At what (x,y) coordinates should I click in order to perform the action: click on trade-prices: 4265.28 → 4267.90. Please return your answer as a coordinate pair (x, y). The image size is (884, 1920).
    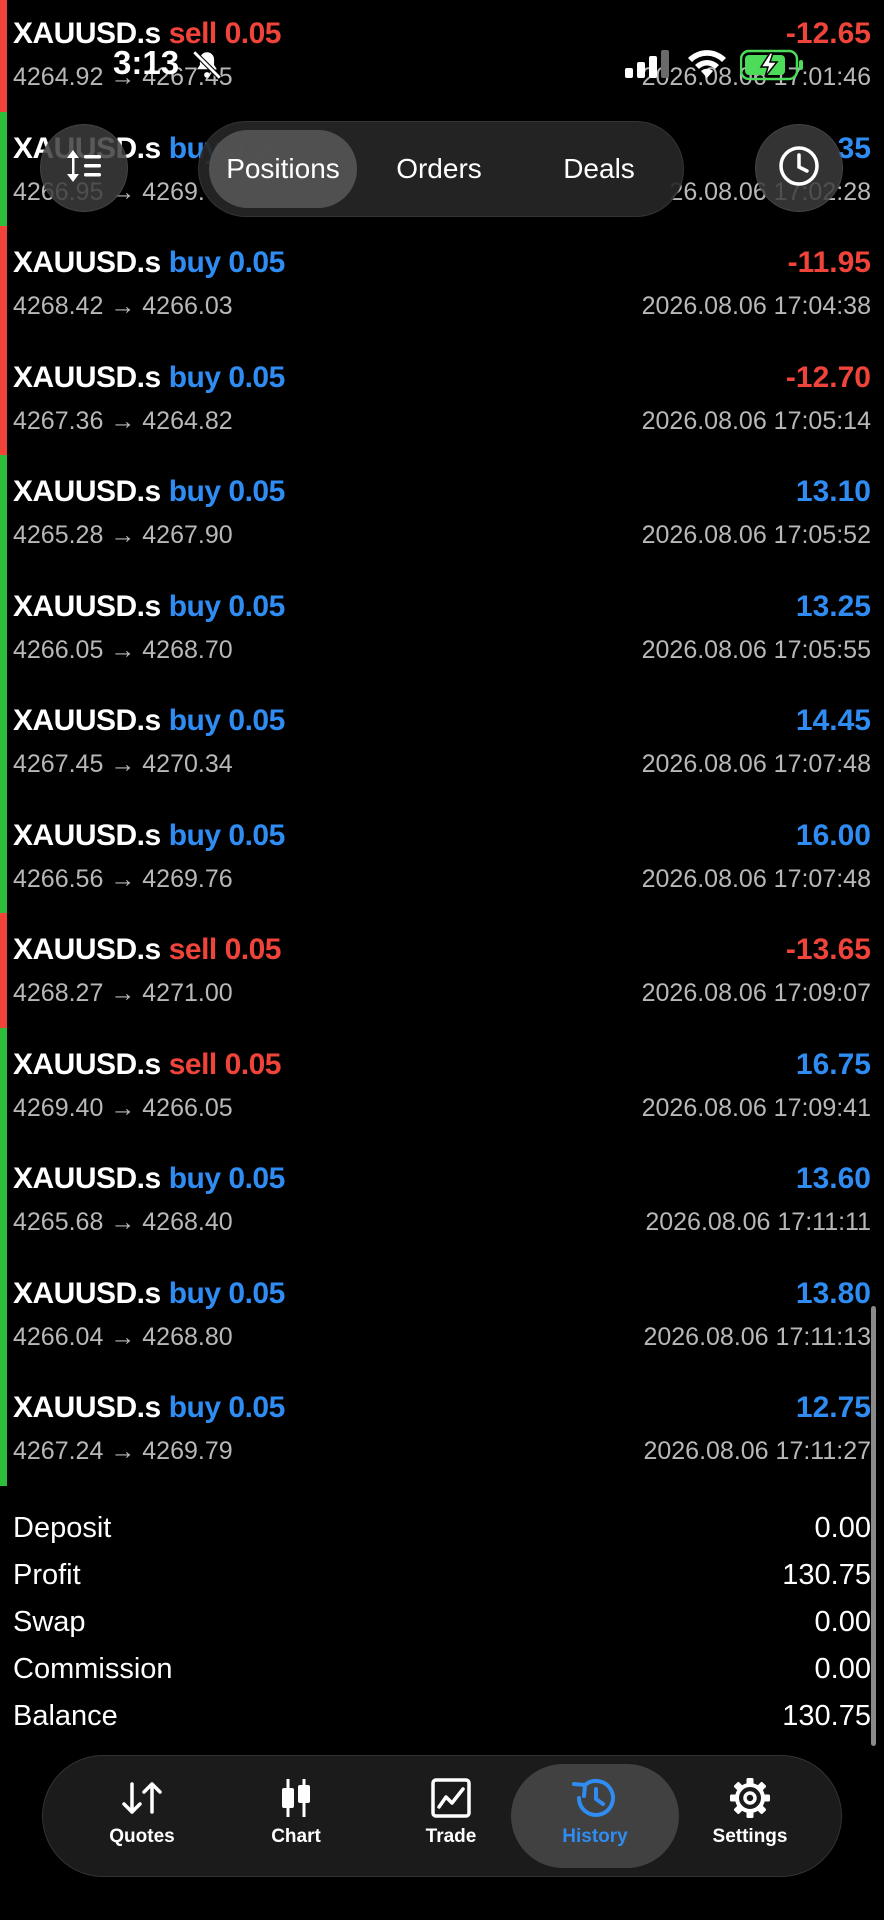
    Looking at the image, I should click on (123, 535).